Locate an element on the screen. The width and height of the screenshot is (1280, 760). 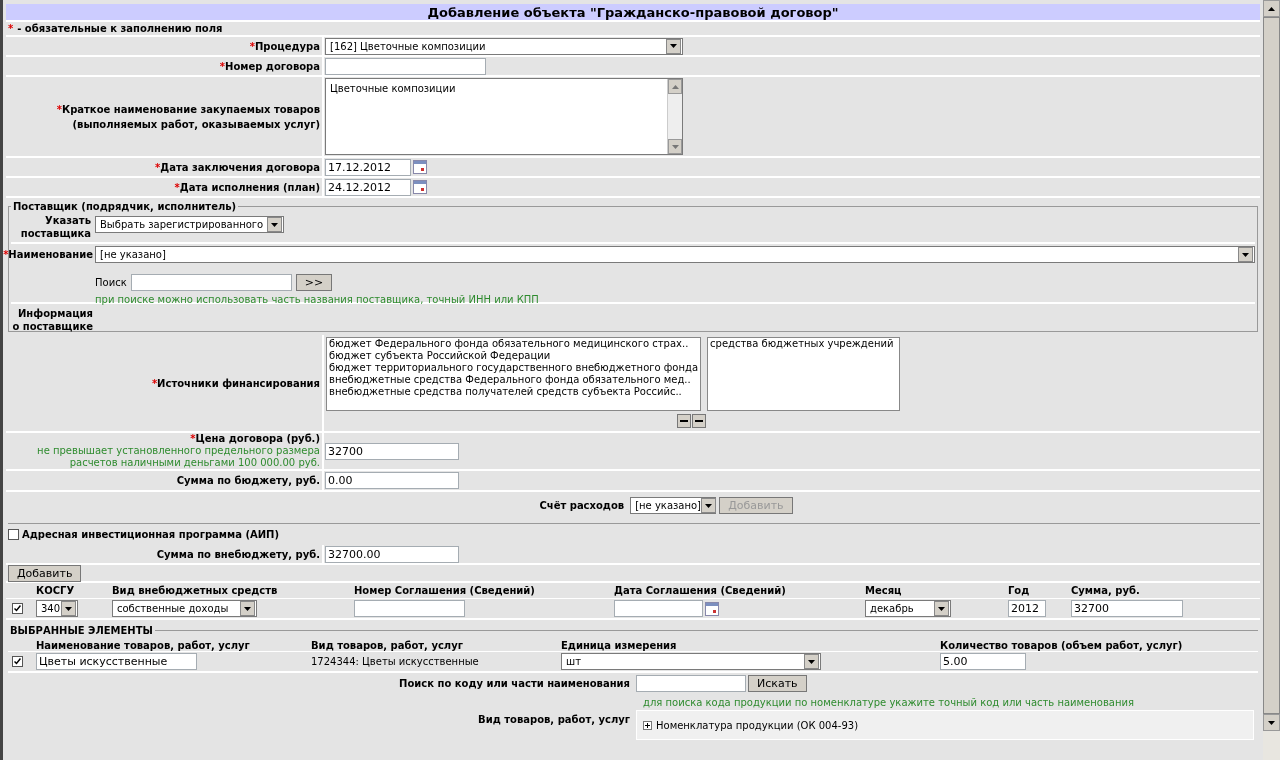
text-field: 24.12.2012 is located at coordinates (368, 187).